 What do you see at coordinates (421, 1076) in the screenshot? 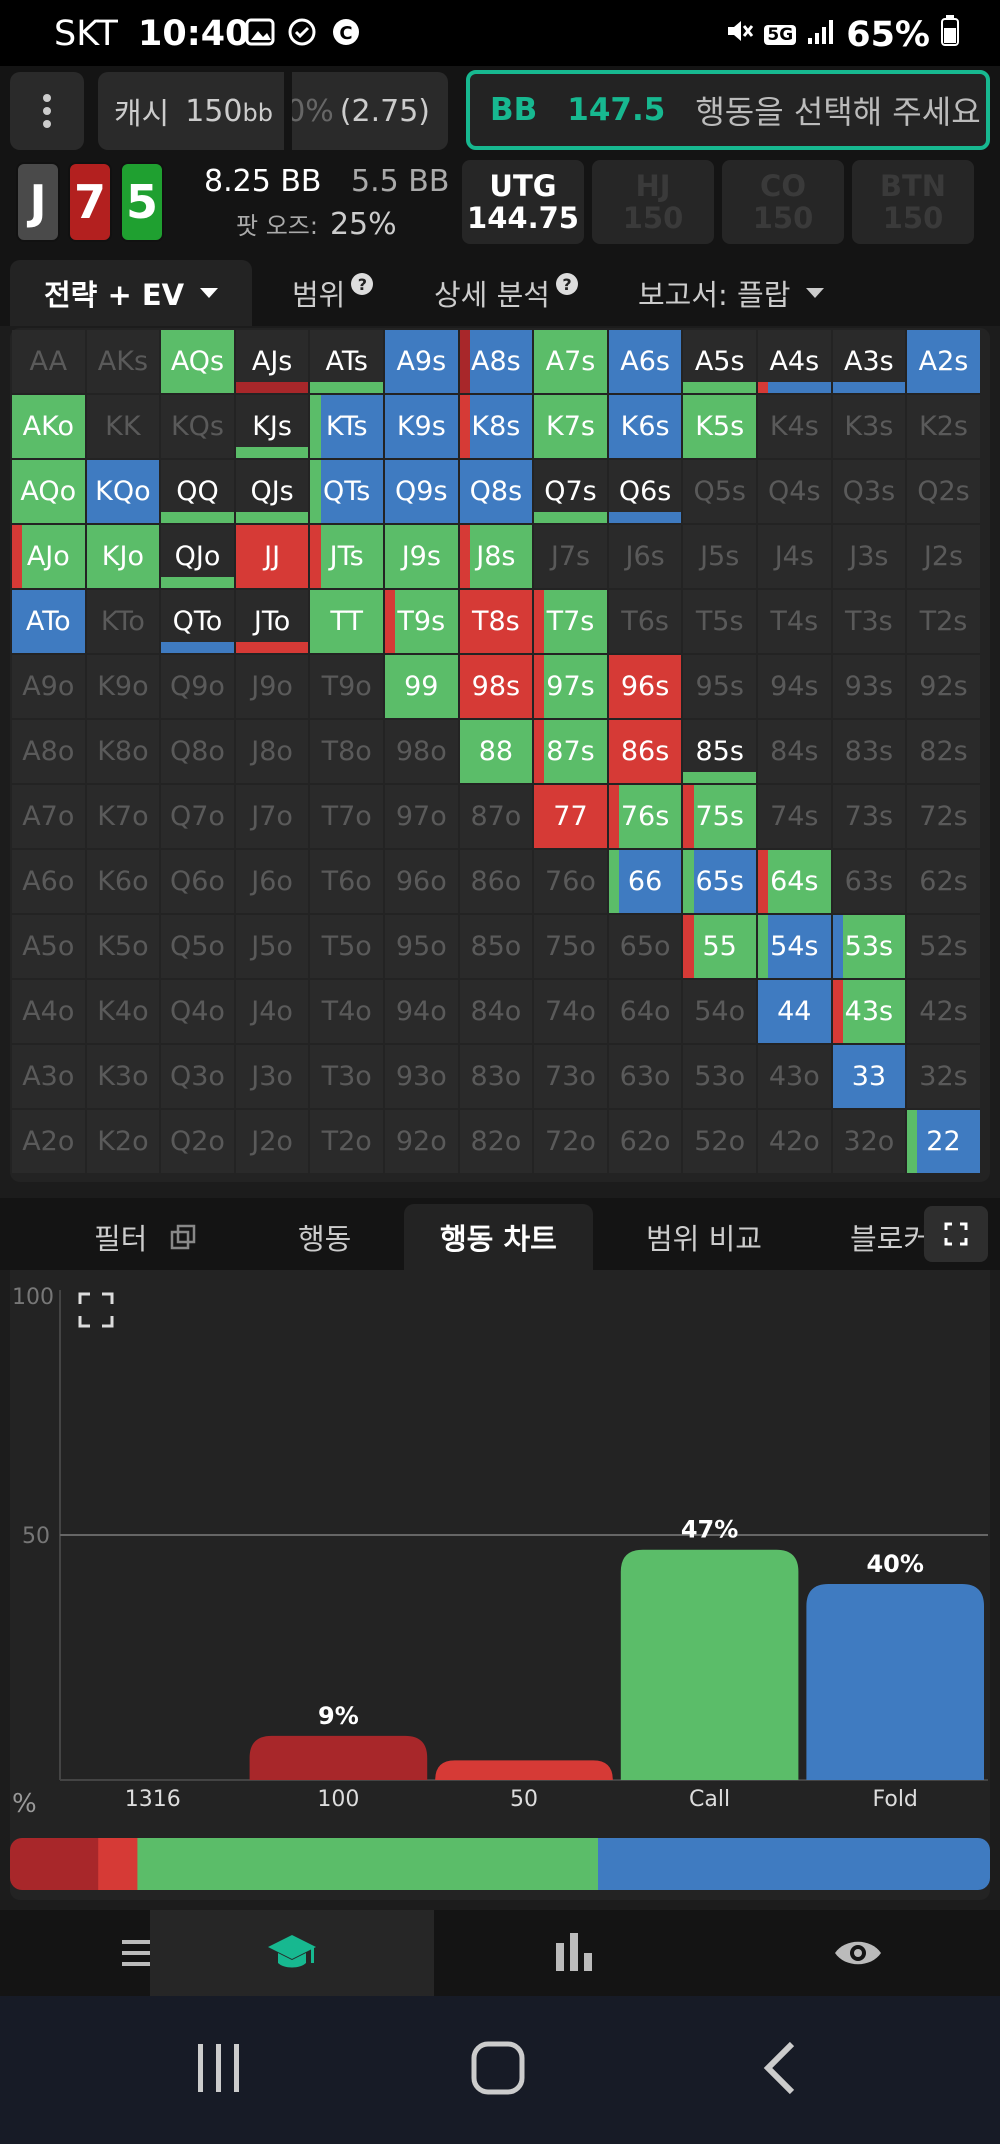
I see `hand-cell: 93o` at bounding box center [421, 1076].